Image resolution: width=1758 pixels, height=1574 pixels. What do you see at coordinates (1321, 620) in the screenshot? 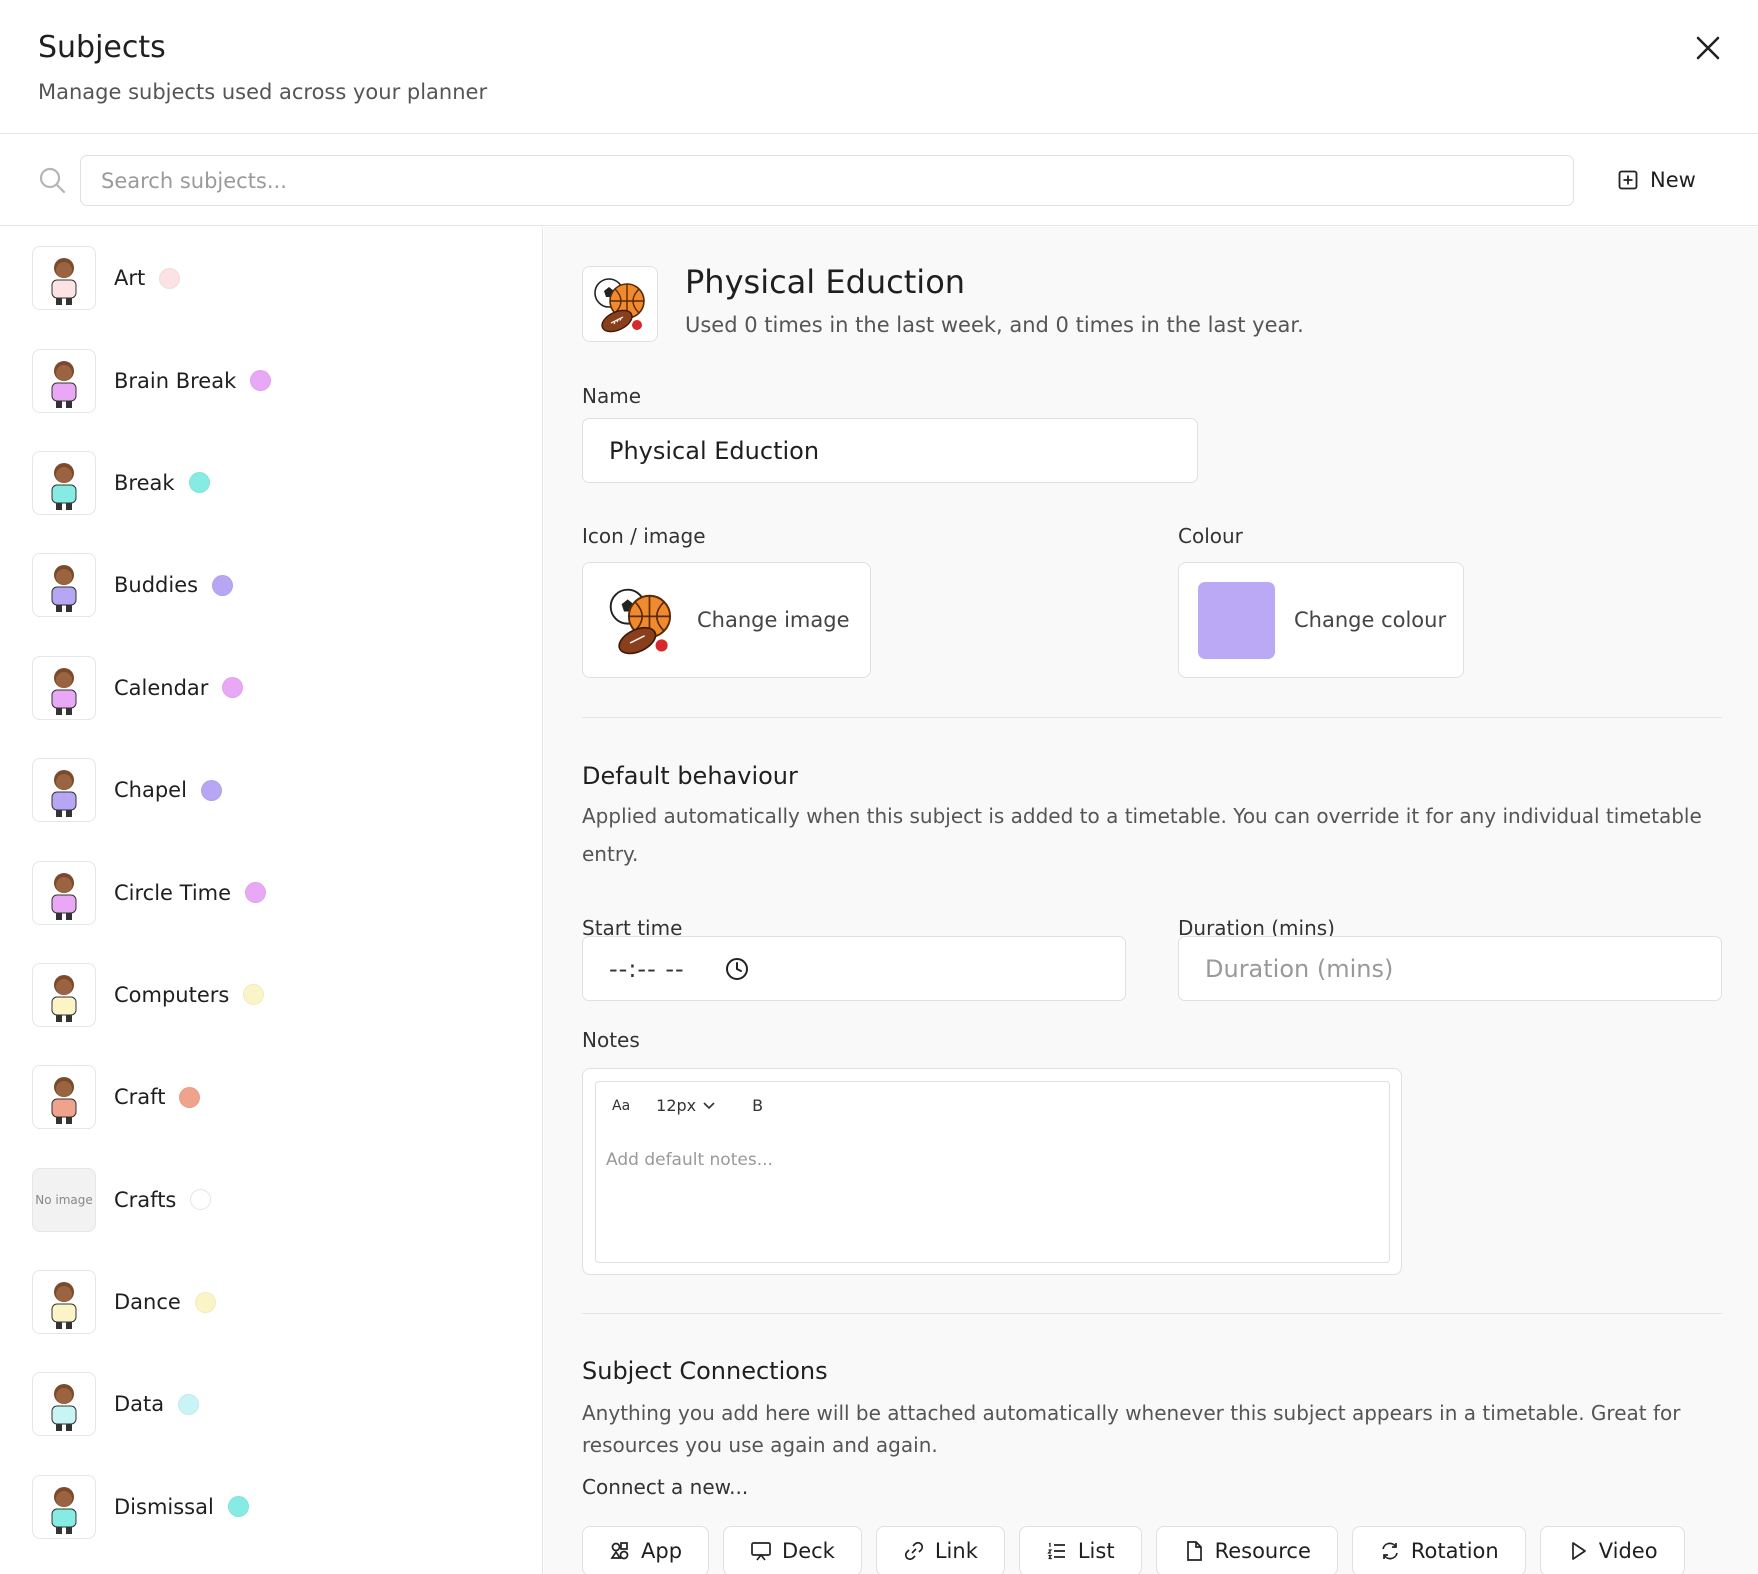
I see `change-colour-button: Change colour` at bounding box center [1321, 620].